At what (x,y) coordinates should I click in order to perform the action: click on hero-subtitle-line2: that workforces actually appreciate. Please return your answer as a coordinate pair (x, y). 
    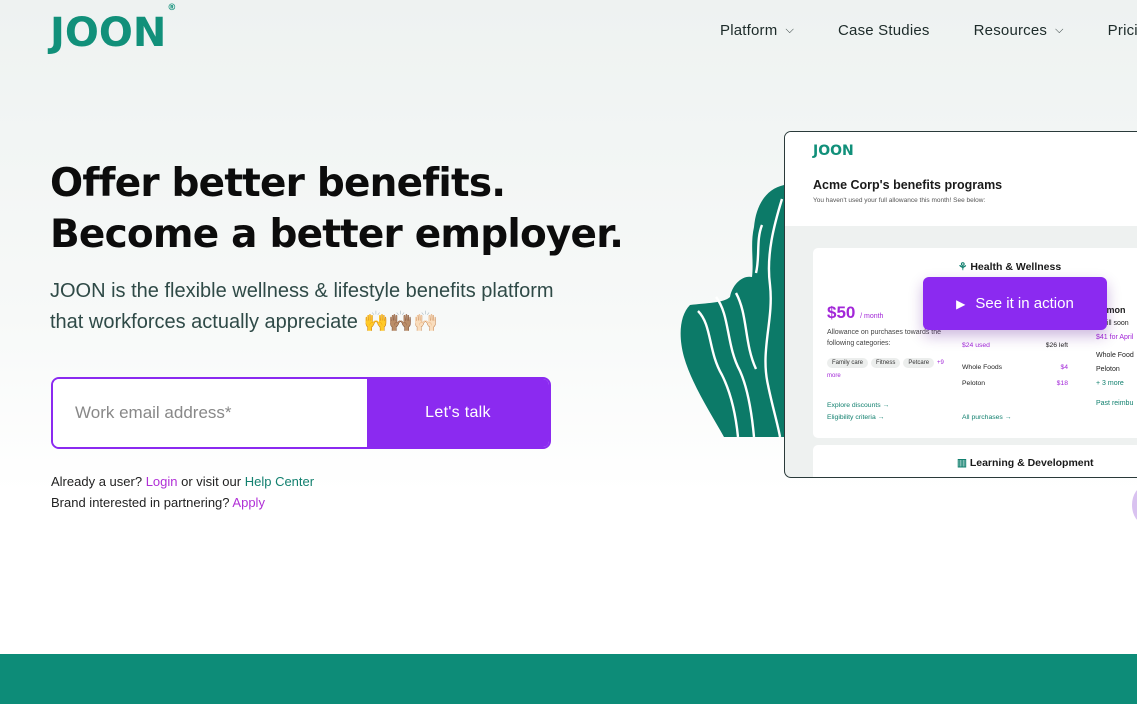
    Looking at the image, I should click on (204, 322).